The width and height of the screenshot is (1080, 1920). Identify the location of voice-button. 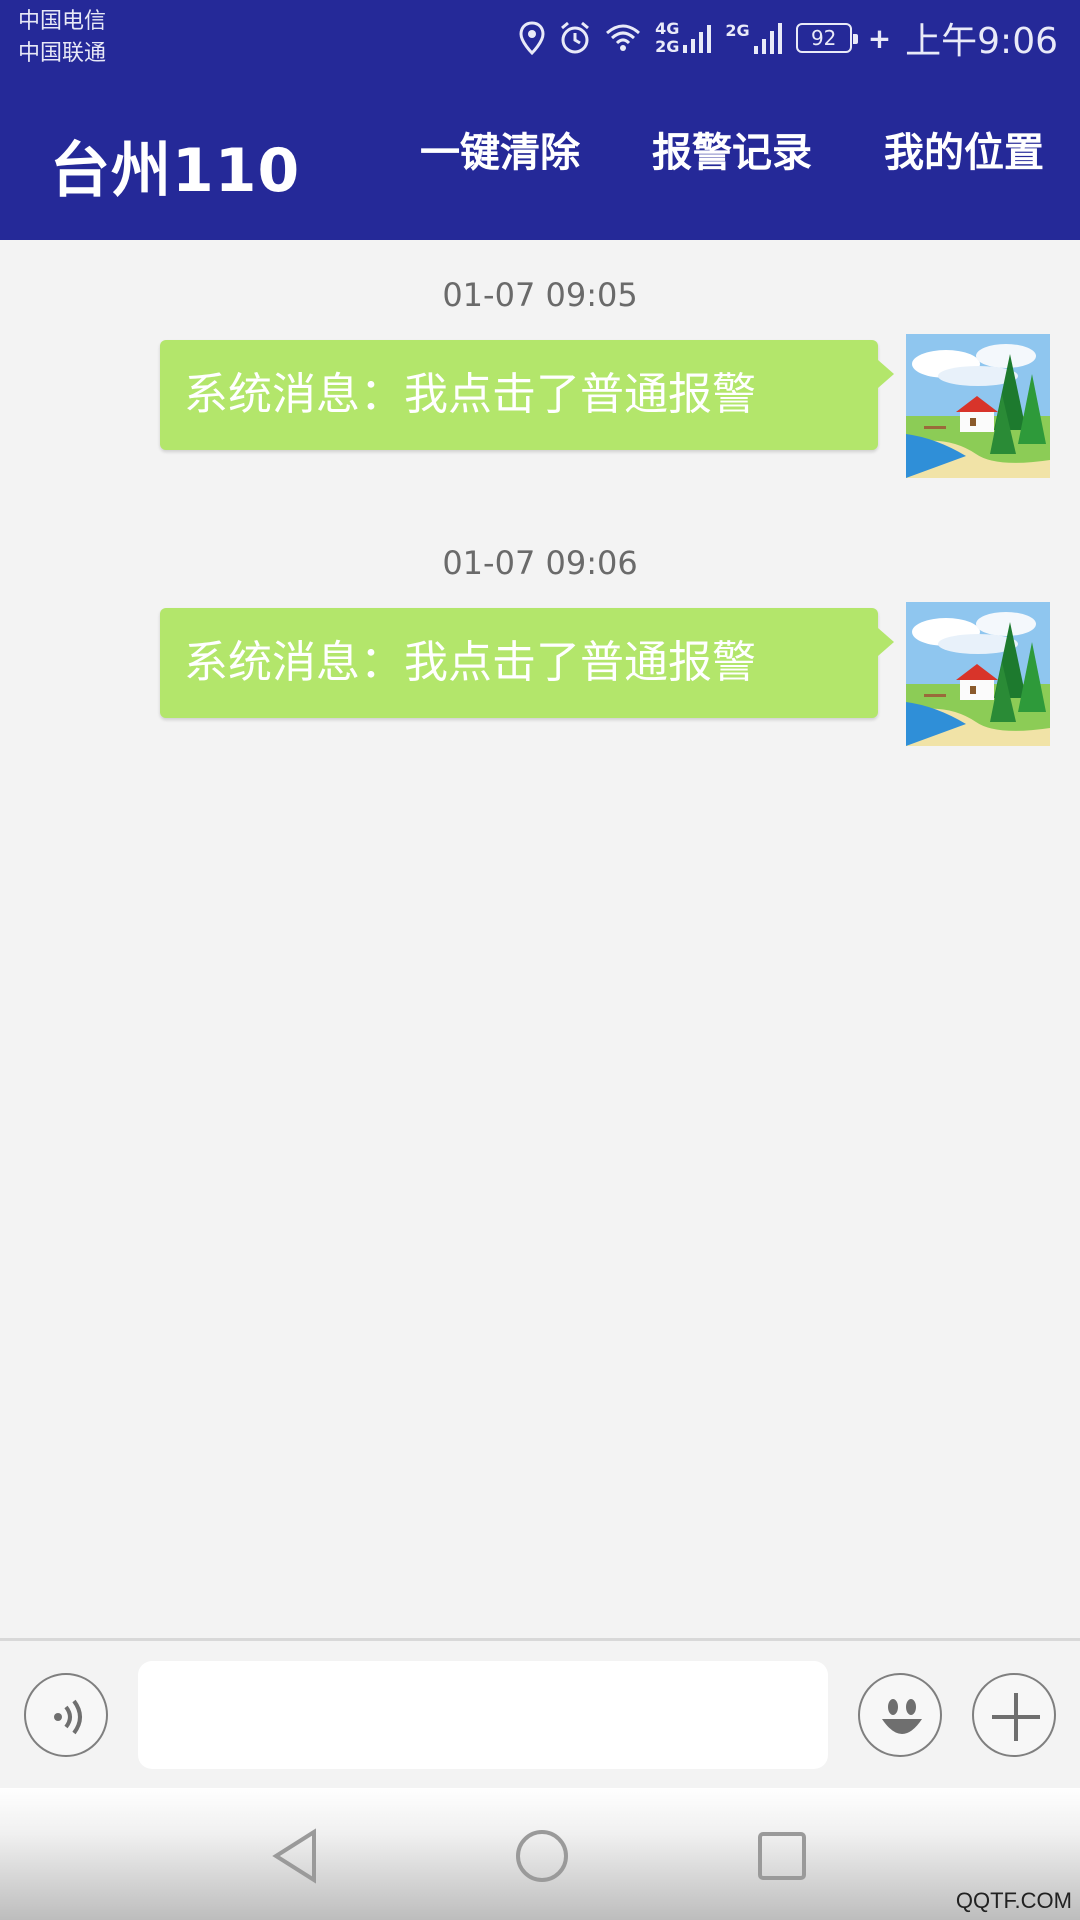
(66, 1715).